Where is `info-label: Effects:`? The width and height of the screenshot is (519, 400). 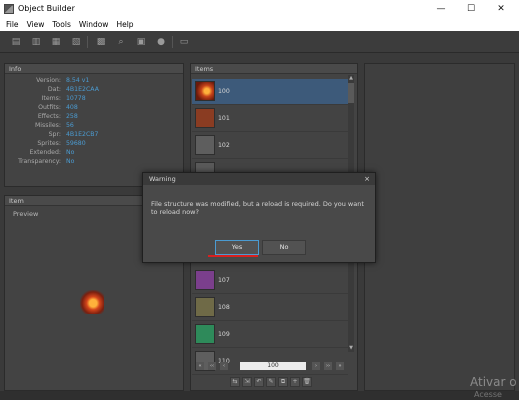
info-label: Effects: is located at coordinates (49, 116).